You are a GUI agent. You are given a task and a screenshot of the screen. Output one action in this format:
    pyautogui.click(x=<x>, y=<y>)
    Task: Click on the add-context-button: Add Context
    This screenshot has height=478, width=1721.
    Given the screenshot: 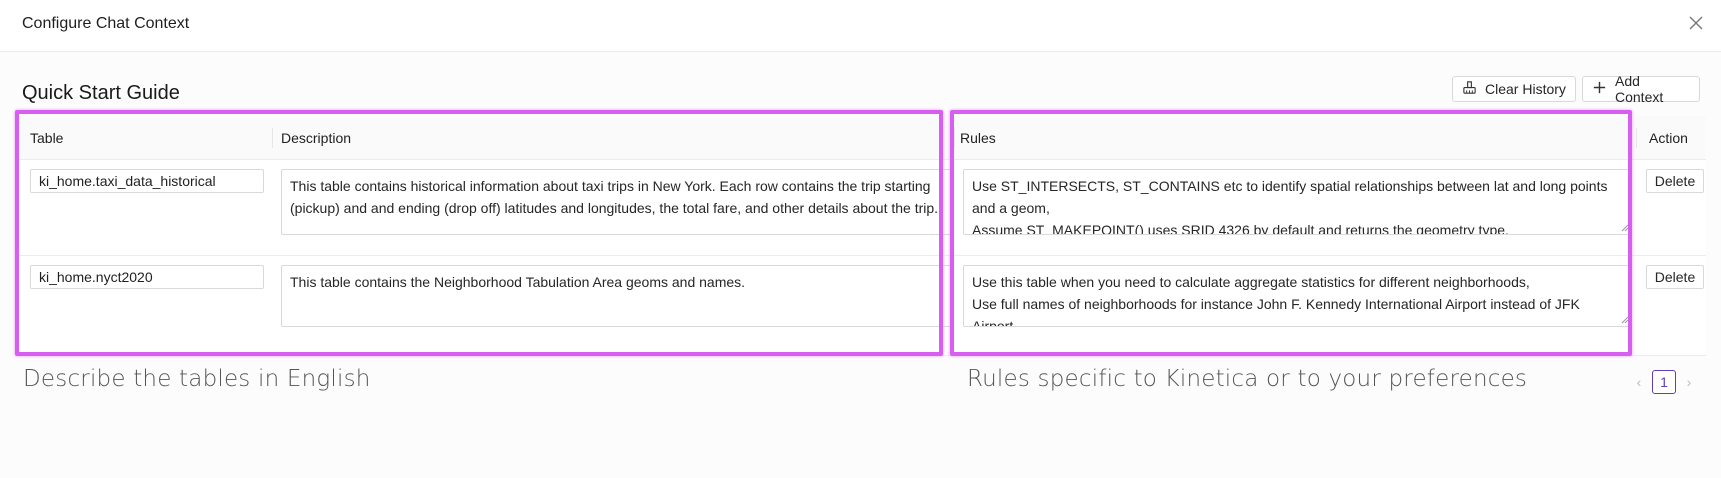 What is the action you would take?
    pyautogui.click(x=1641, y=89)
    